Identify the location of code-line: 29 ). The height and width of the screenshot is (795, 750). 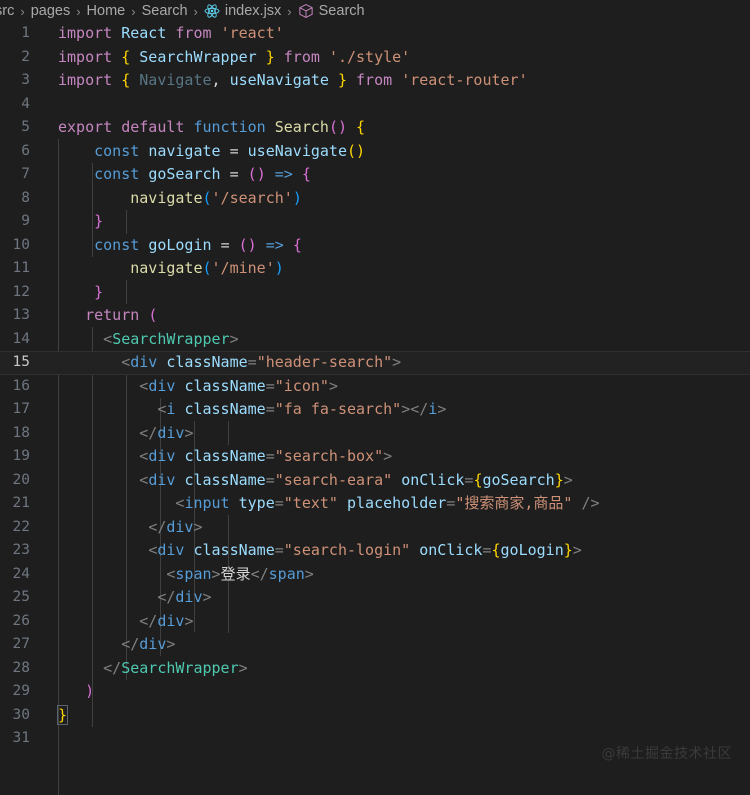
(375, 692).